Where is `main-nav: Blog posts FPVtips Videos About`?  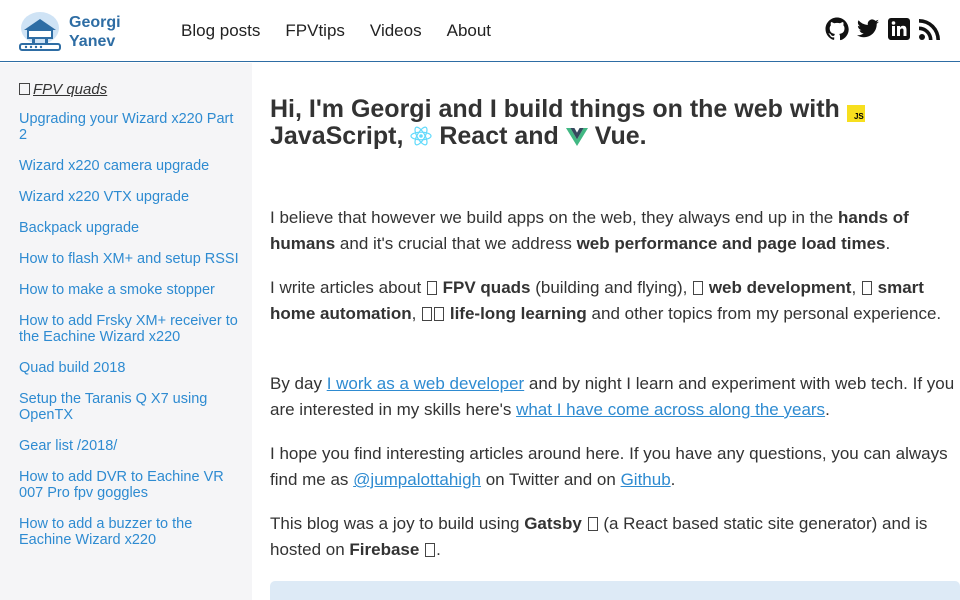
main-nav: Blog posts FPVtips Videos About is located at coordinates (348, 31).